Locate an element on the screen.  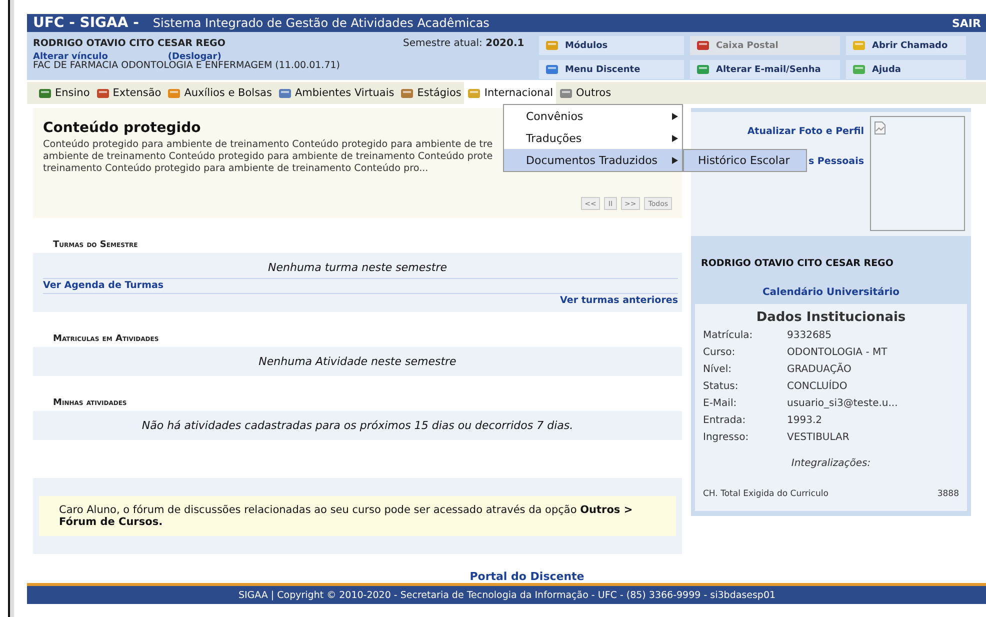
shortcut-button: Abrir Chamado is located at coordinates (906, 45).